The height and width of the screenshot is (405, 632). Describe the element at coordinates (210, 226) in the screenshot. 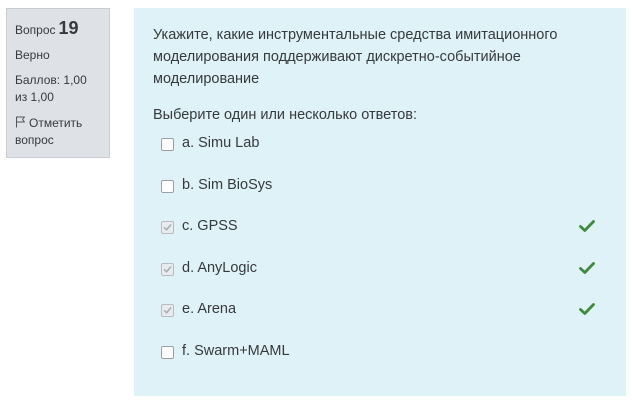

I see `answer-option-label: c. GPSS` at that location.